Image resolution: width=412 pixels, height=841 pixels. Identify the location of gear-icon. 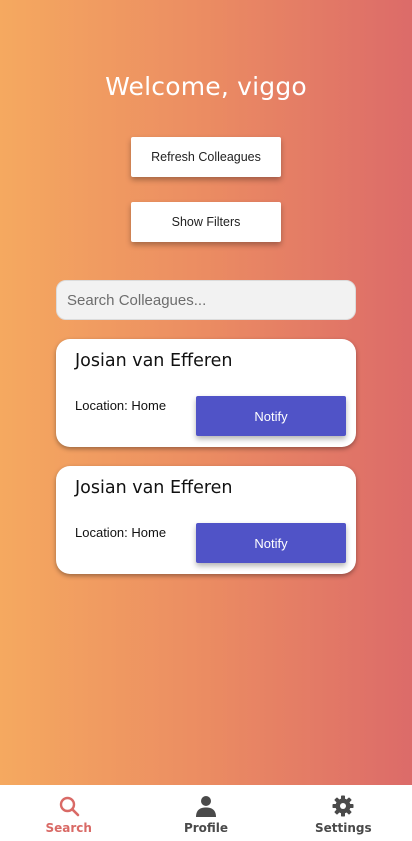
(343, 806).